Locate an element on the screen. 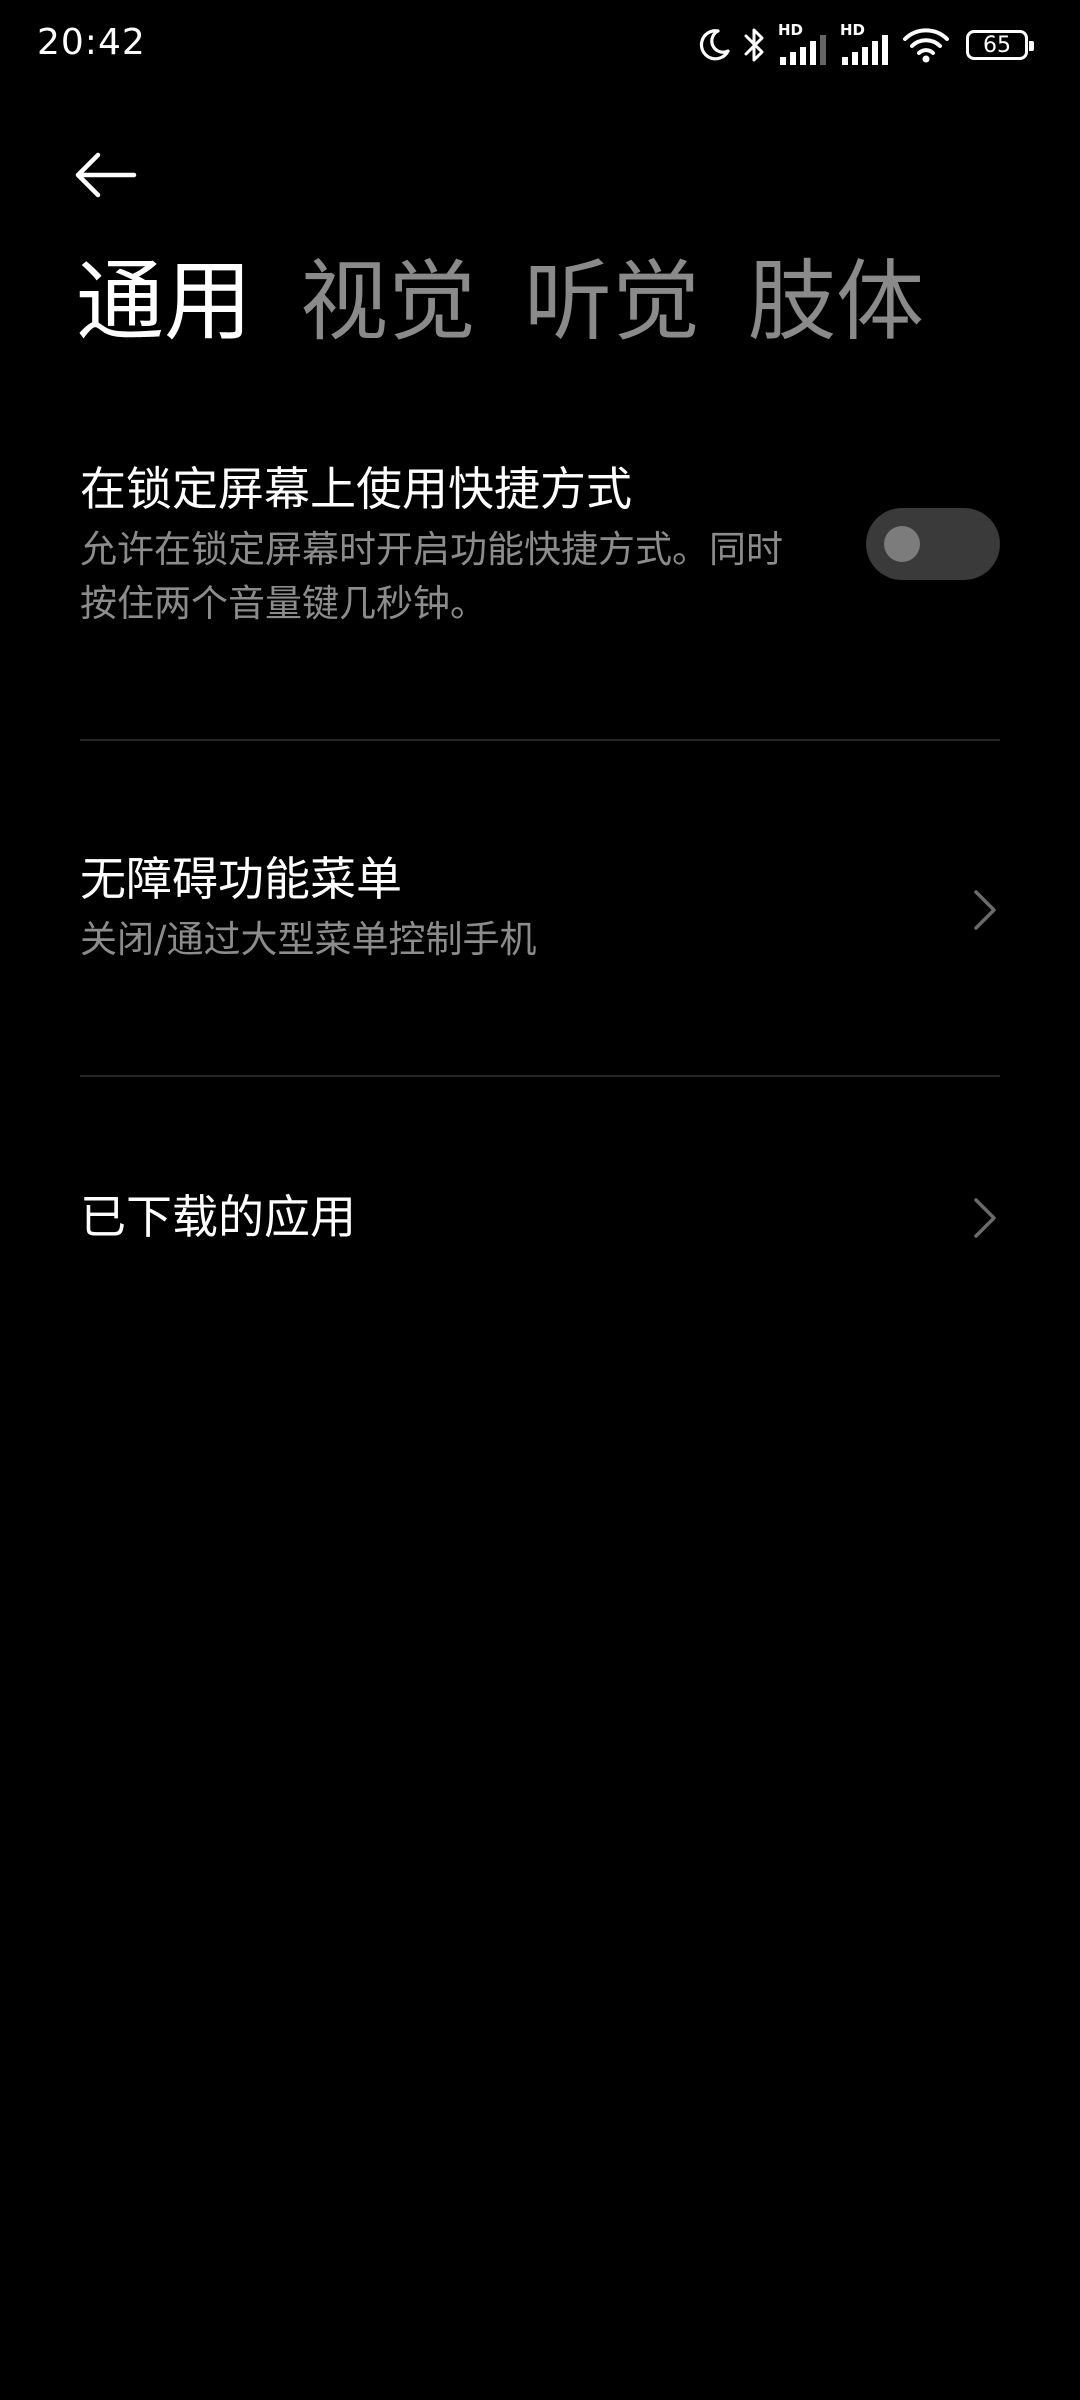 This screenshot has width=1080, height=2400. lock-screen-shortcut-desc: 允许在锁定屏幕时开启功能快捷方式。同时 按住两个音量键几秒钟。 is located at coordinates (470, 576).